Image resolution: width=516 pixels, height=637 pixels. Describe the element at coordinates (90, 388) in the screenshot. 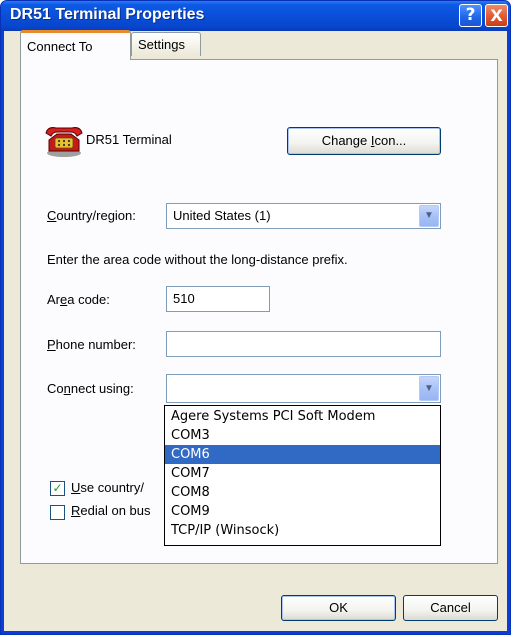

I see `connect-using-label: Connect using:` at that location.